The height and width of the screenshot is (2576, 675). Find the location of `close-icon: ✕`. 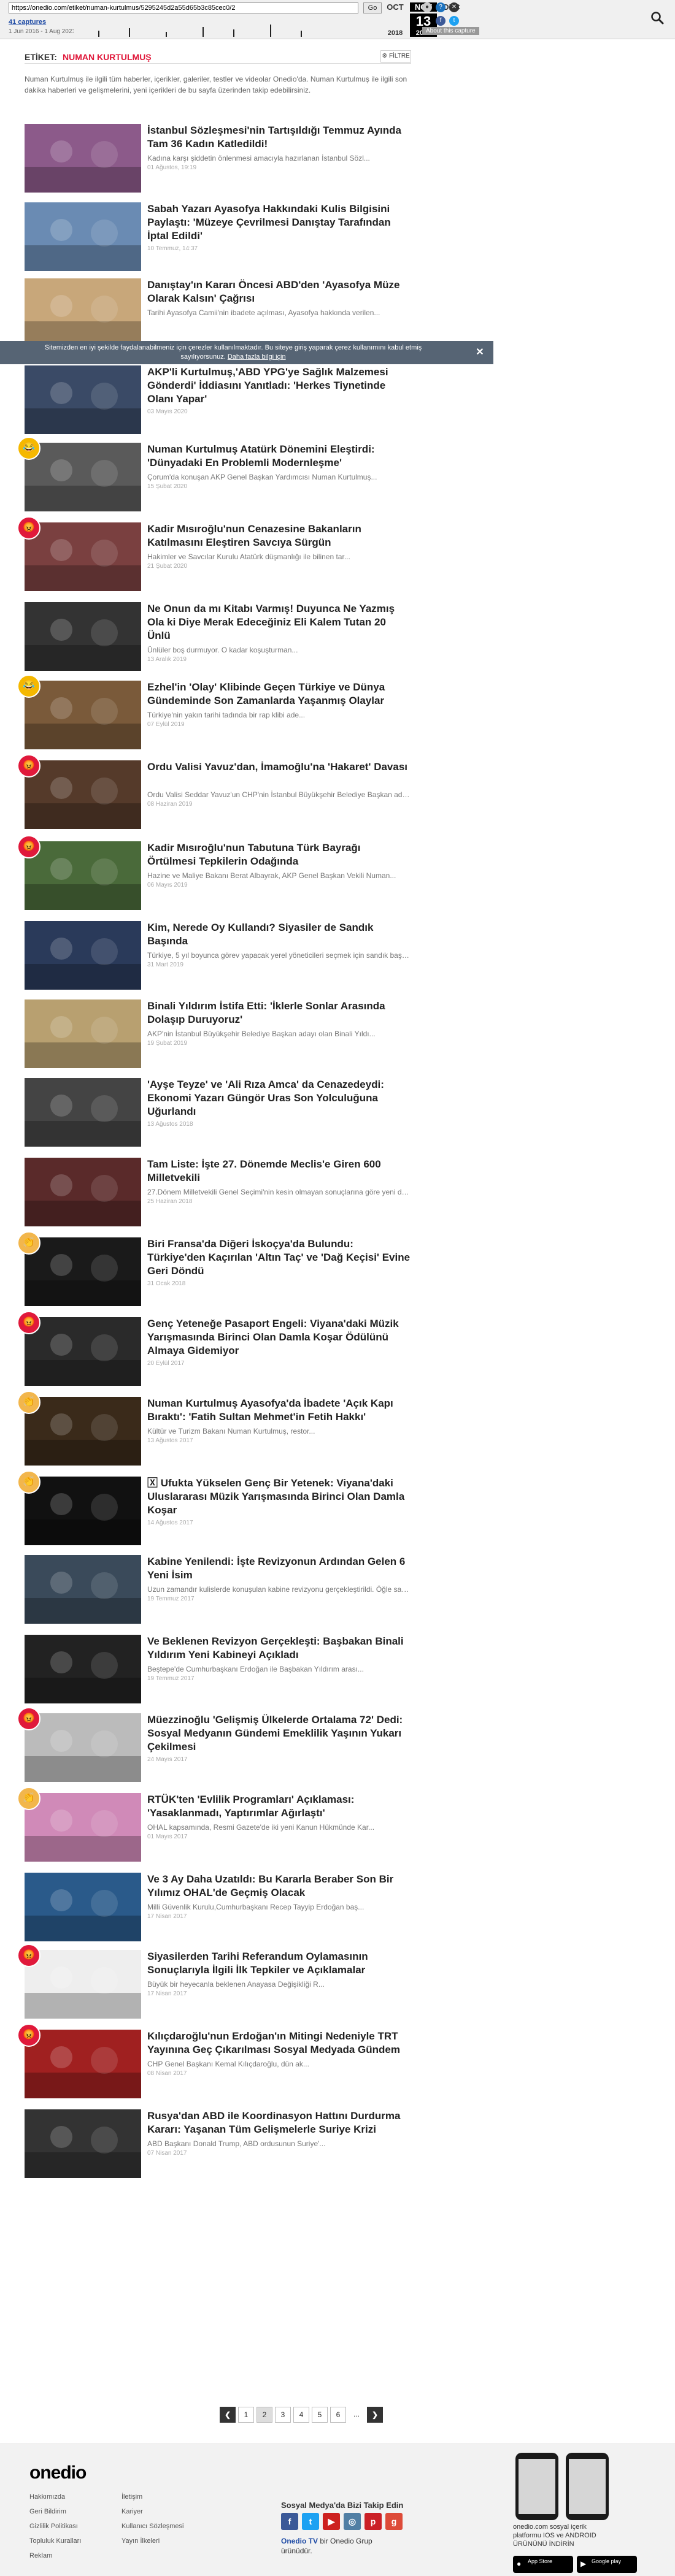

close-icon: ✕ is located at coordinates (454, 7).